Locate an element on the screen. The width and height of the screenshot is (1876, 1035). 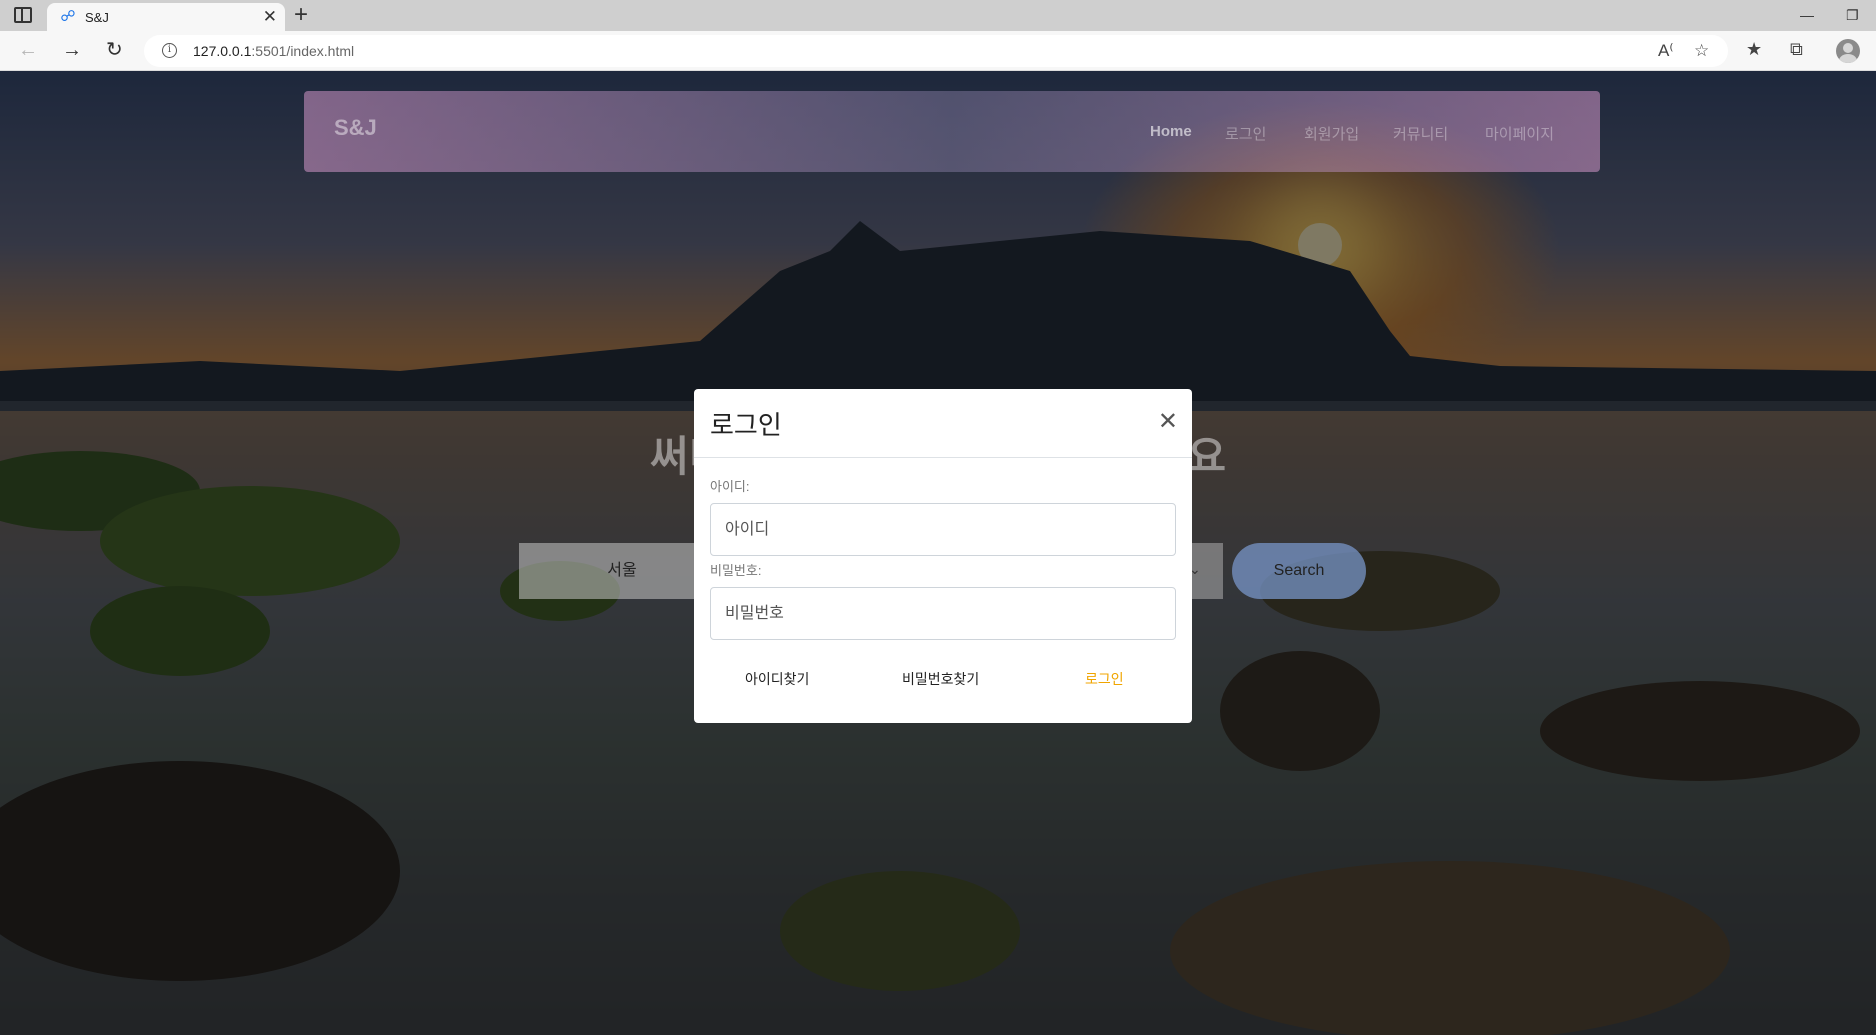
back-icon: ← is located at coordinates (28, 50).